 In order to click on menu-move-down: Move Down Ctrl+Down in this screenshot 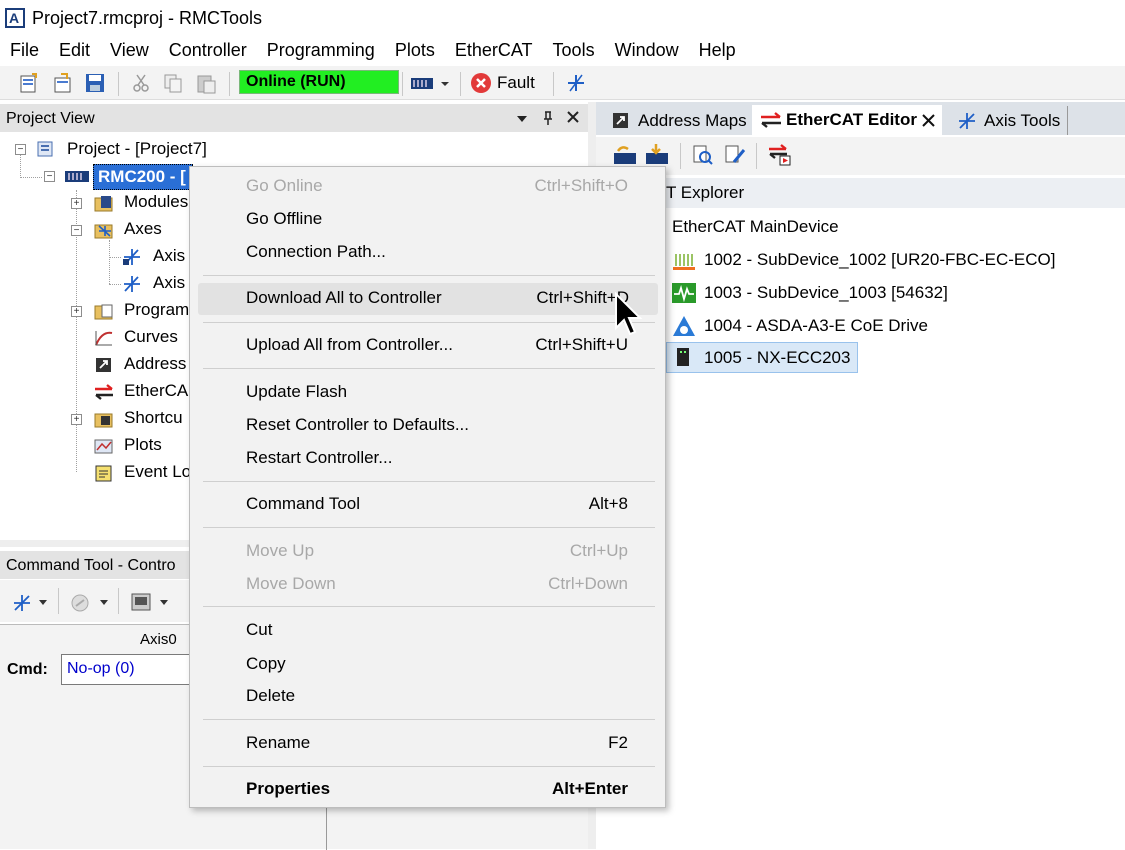, I will do `click(427, 584)`.